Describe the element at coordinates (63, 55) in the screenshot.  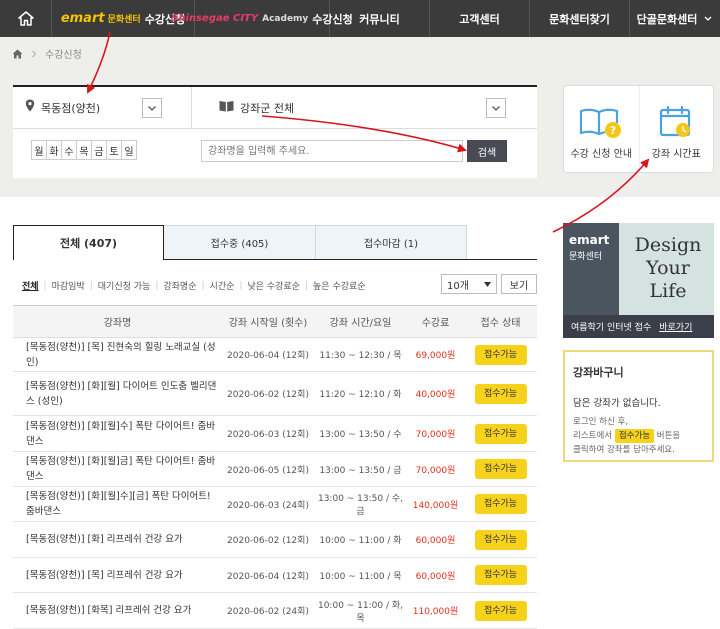
I see `breadcrumb-current: 수강신청` at that location.